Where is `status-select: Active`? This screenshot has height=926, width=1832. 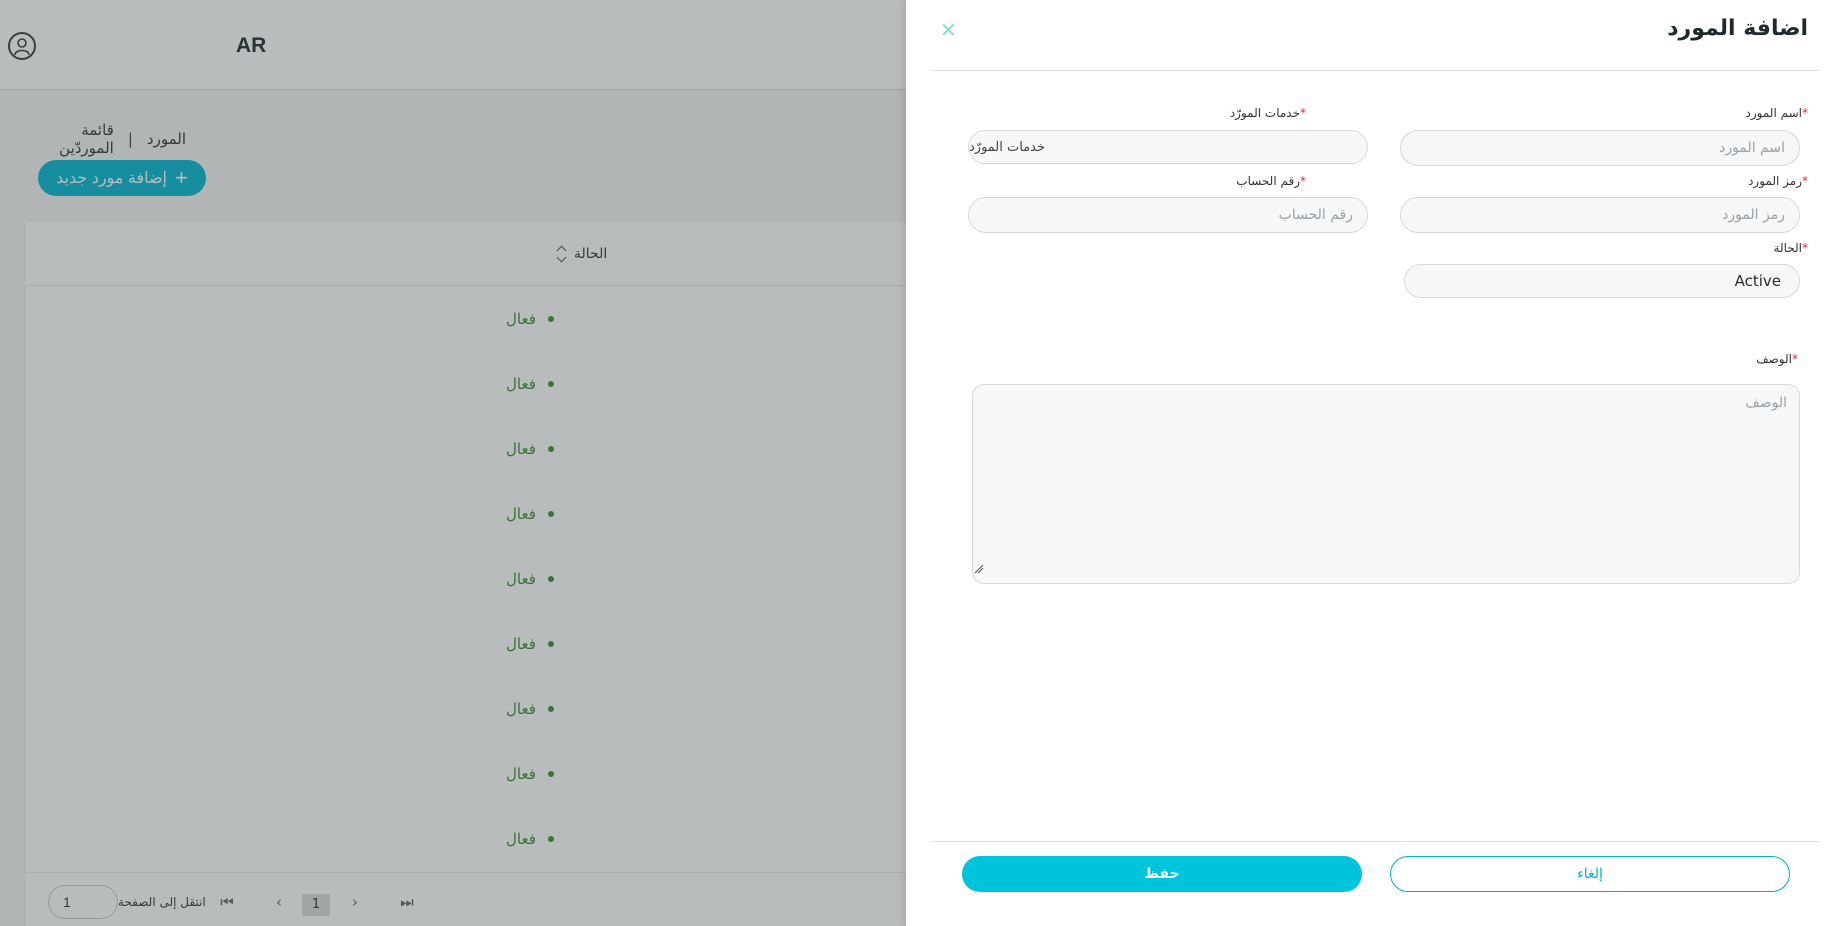 status-select: Active is located at coordinates (1602, 281).